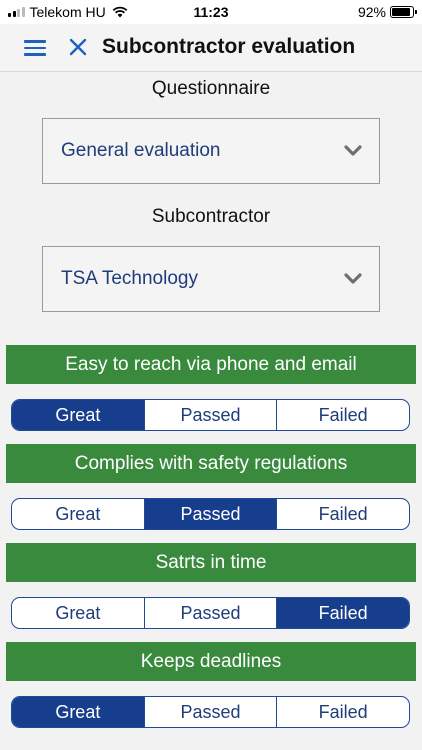 This screenshot has width=422, height=750. Describe the element at coordinates (129, 278) in the screenshot. I see `subcontractor-value: TSA Technology` at that location.